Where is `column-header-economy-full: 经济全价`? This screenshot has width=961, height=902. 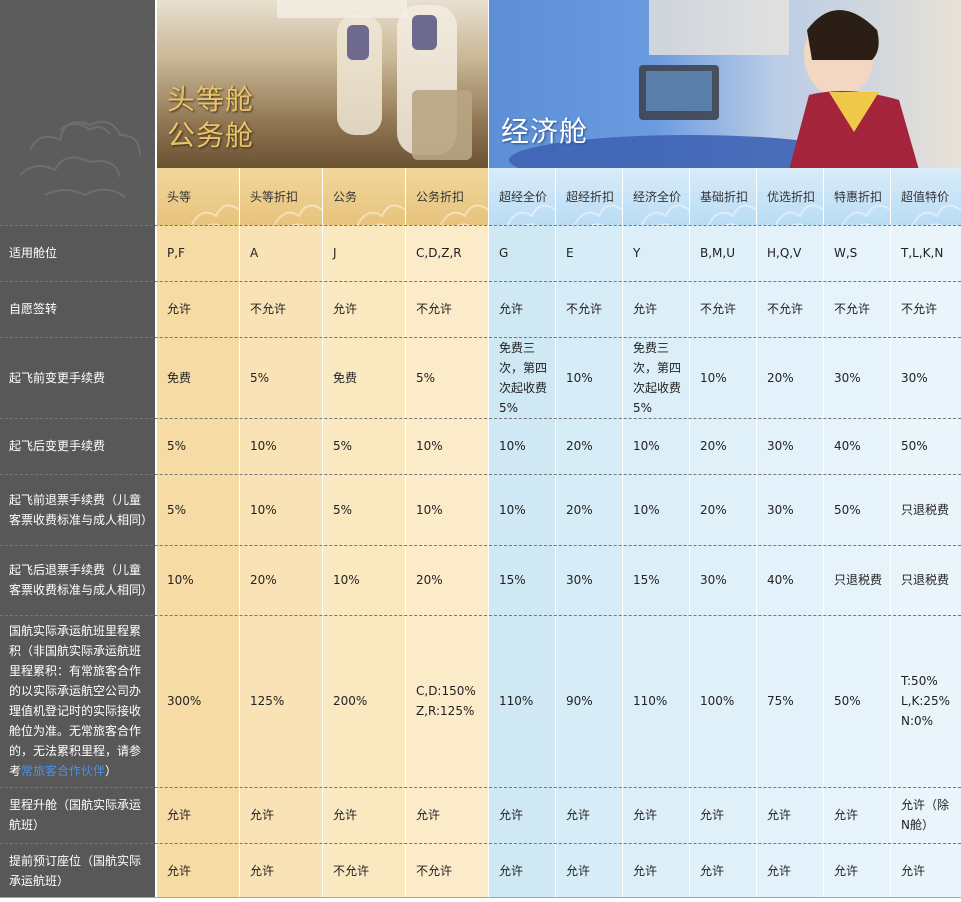 column-header-economy-full: 经济全价 is located at coordinates (656, 196).